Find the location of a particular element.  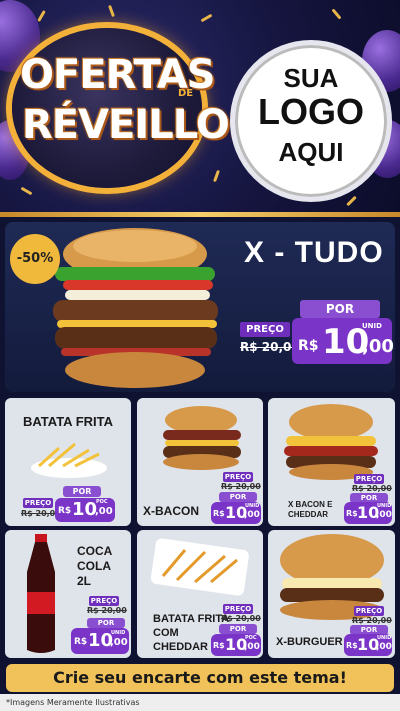

discount-badge: -50% is located at coordinates (35, 259).